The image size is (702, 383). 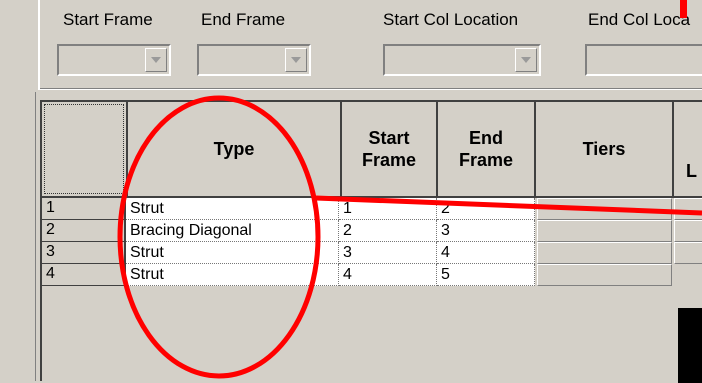 I want to click on pointer-line, so click(x=508, y=205).